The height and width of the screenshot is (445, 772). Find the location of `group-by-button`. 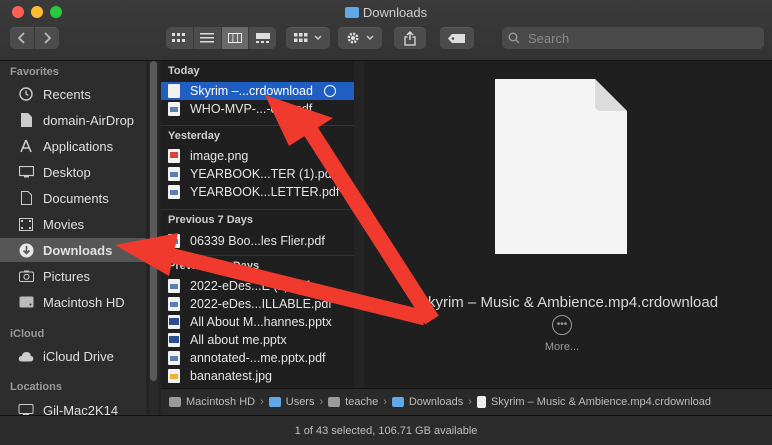

group-by-button is located at coordinates (308, 38).